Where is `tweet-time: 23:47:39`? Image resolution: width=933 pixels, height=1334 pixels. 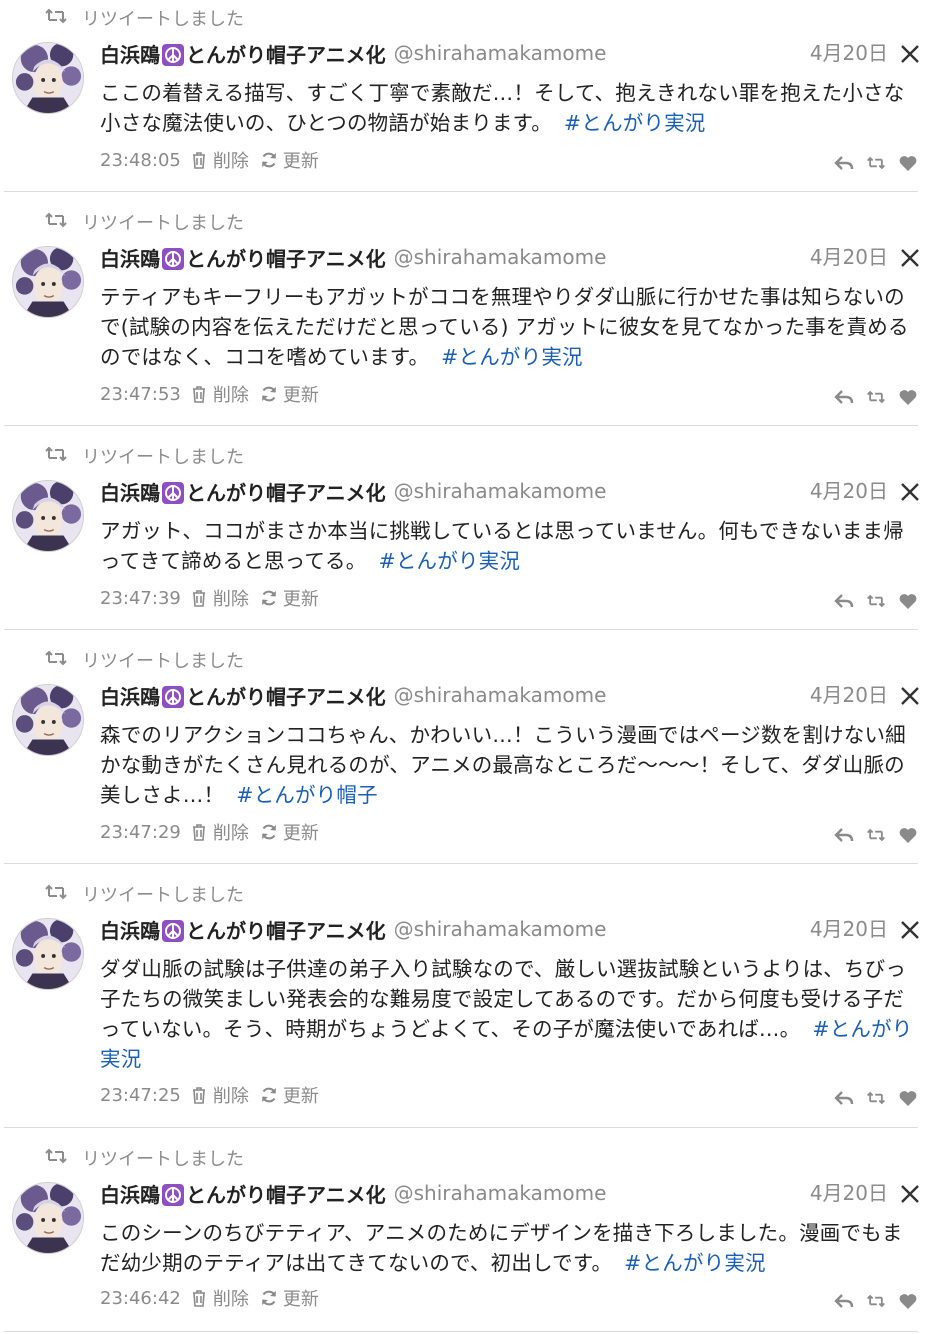 tweet-time: 23:47:39 is located at coordinates (140, 598).